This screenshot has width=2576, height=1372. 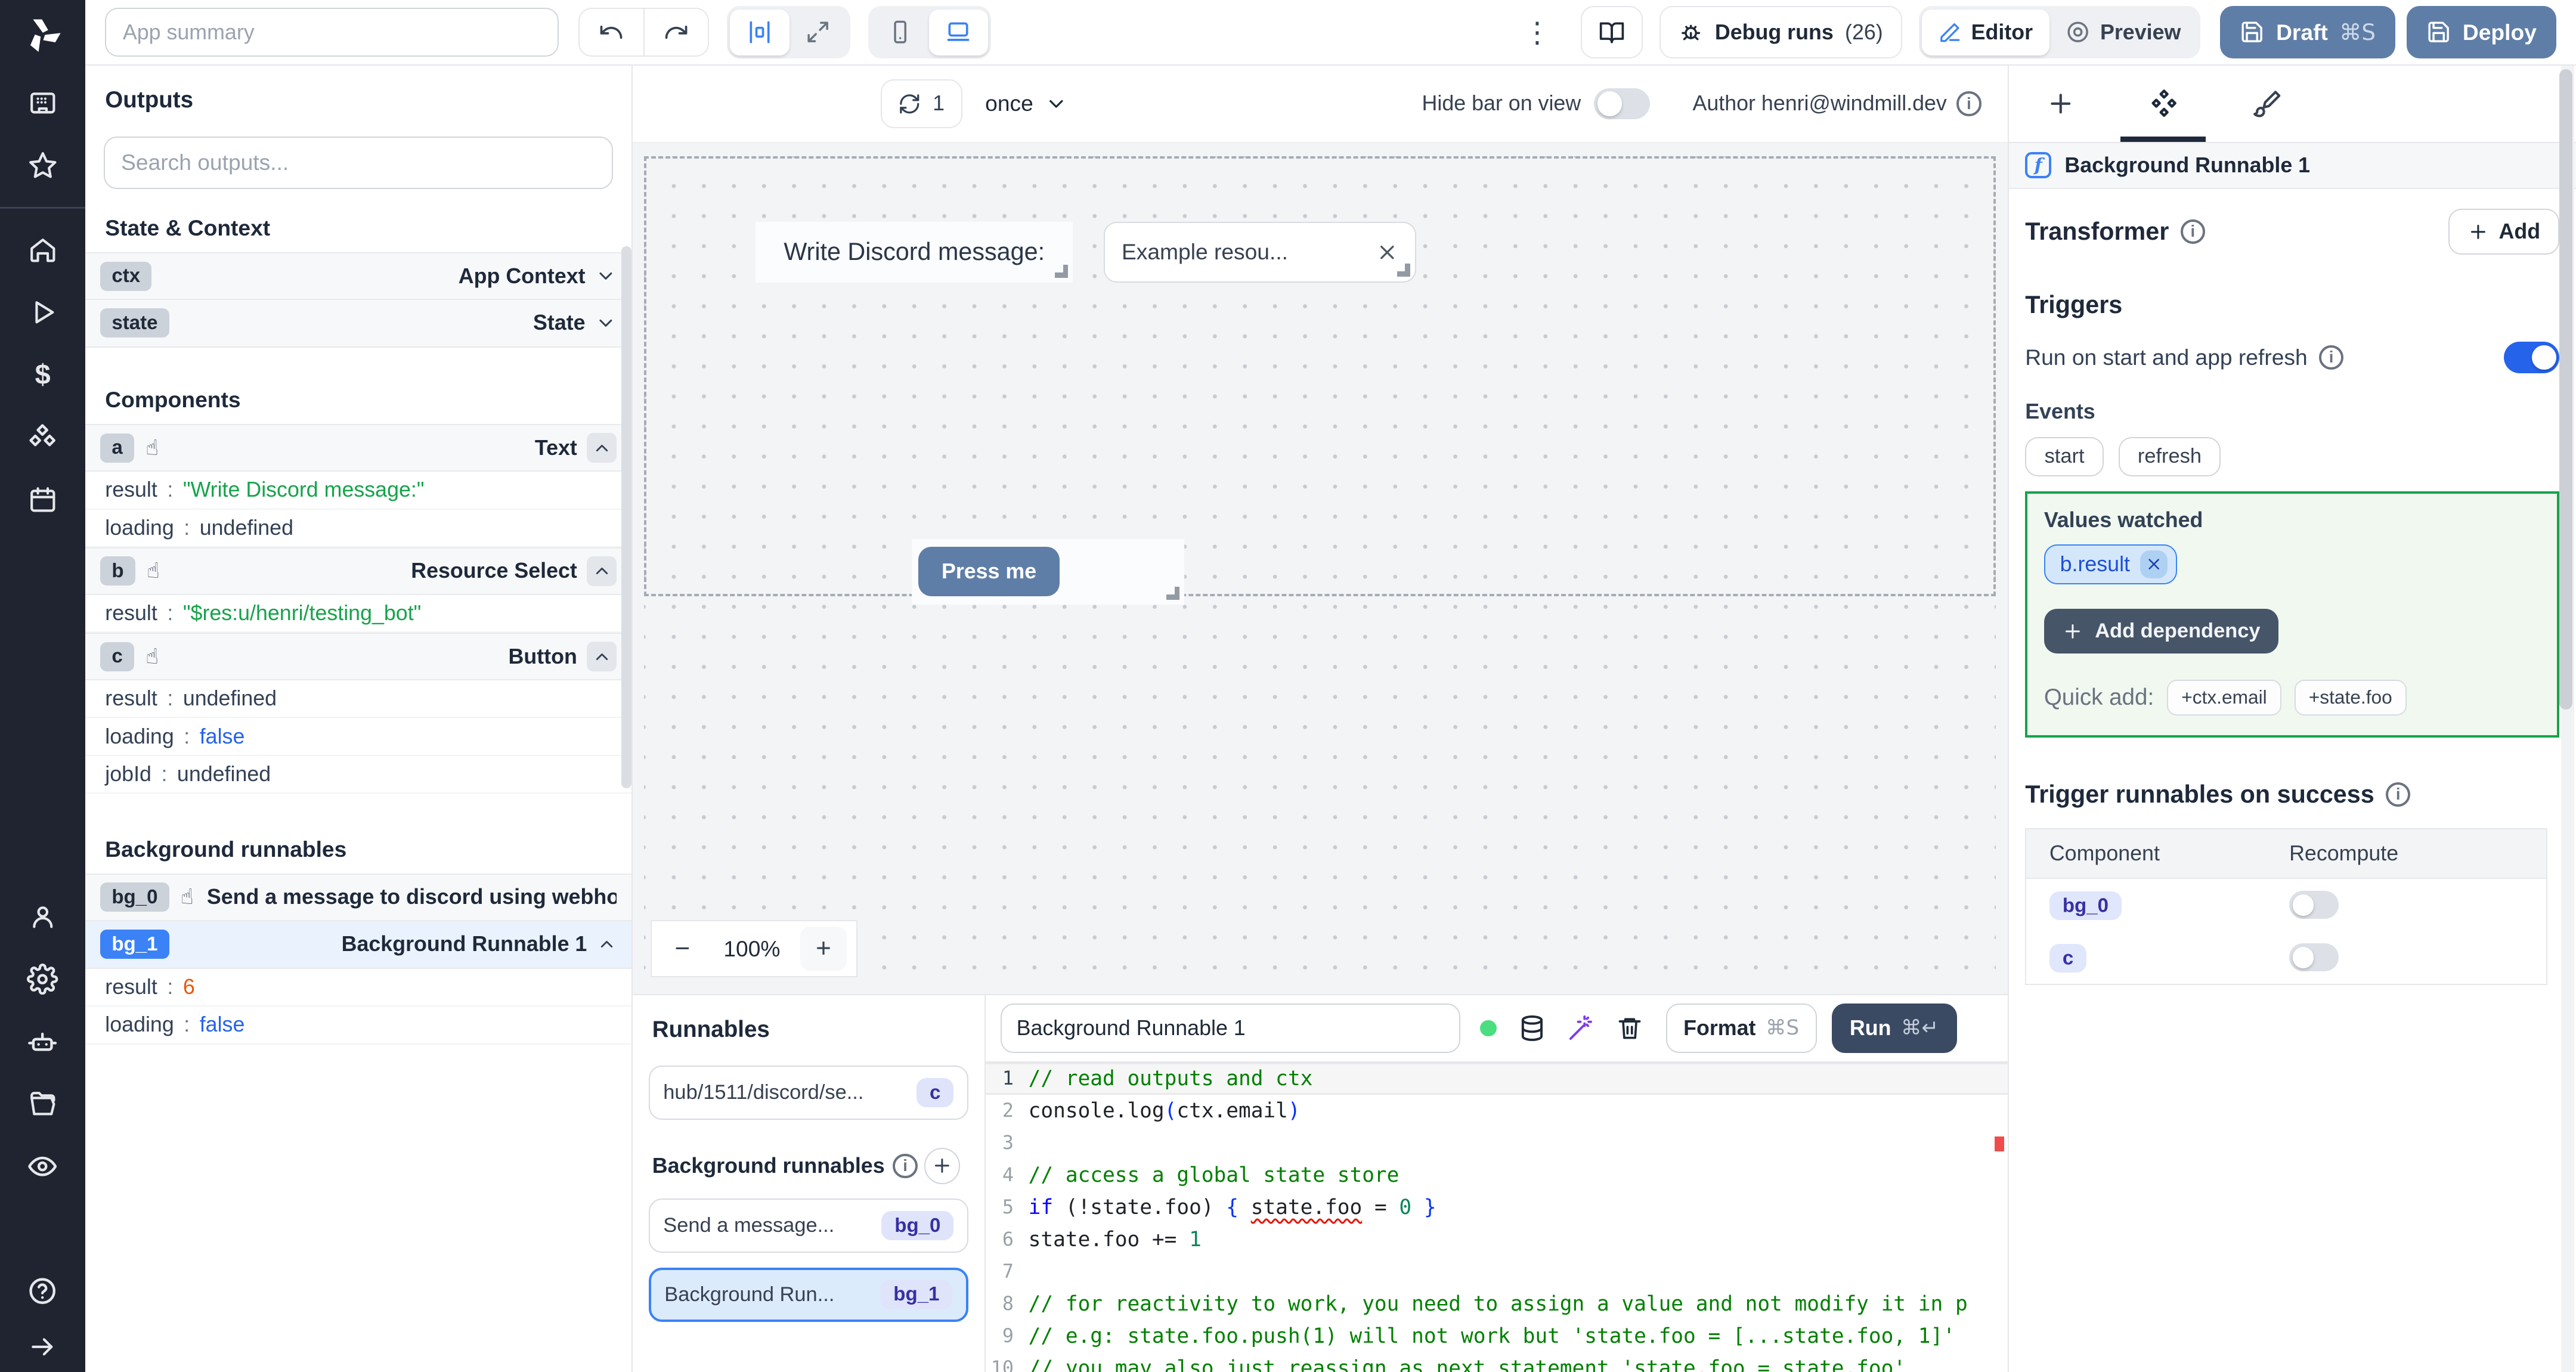 I want to click on windmill-logo-icon, so click(x=43, y=34).